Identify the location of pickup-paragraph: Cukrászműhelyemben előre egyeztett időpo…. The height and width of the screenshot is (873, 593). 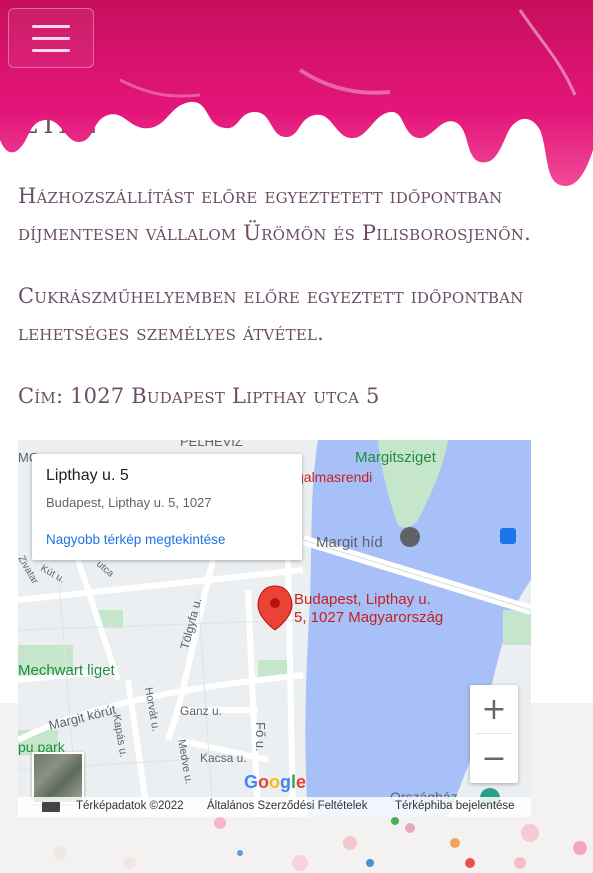
(271, 314).